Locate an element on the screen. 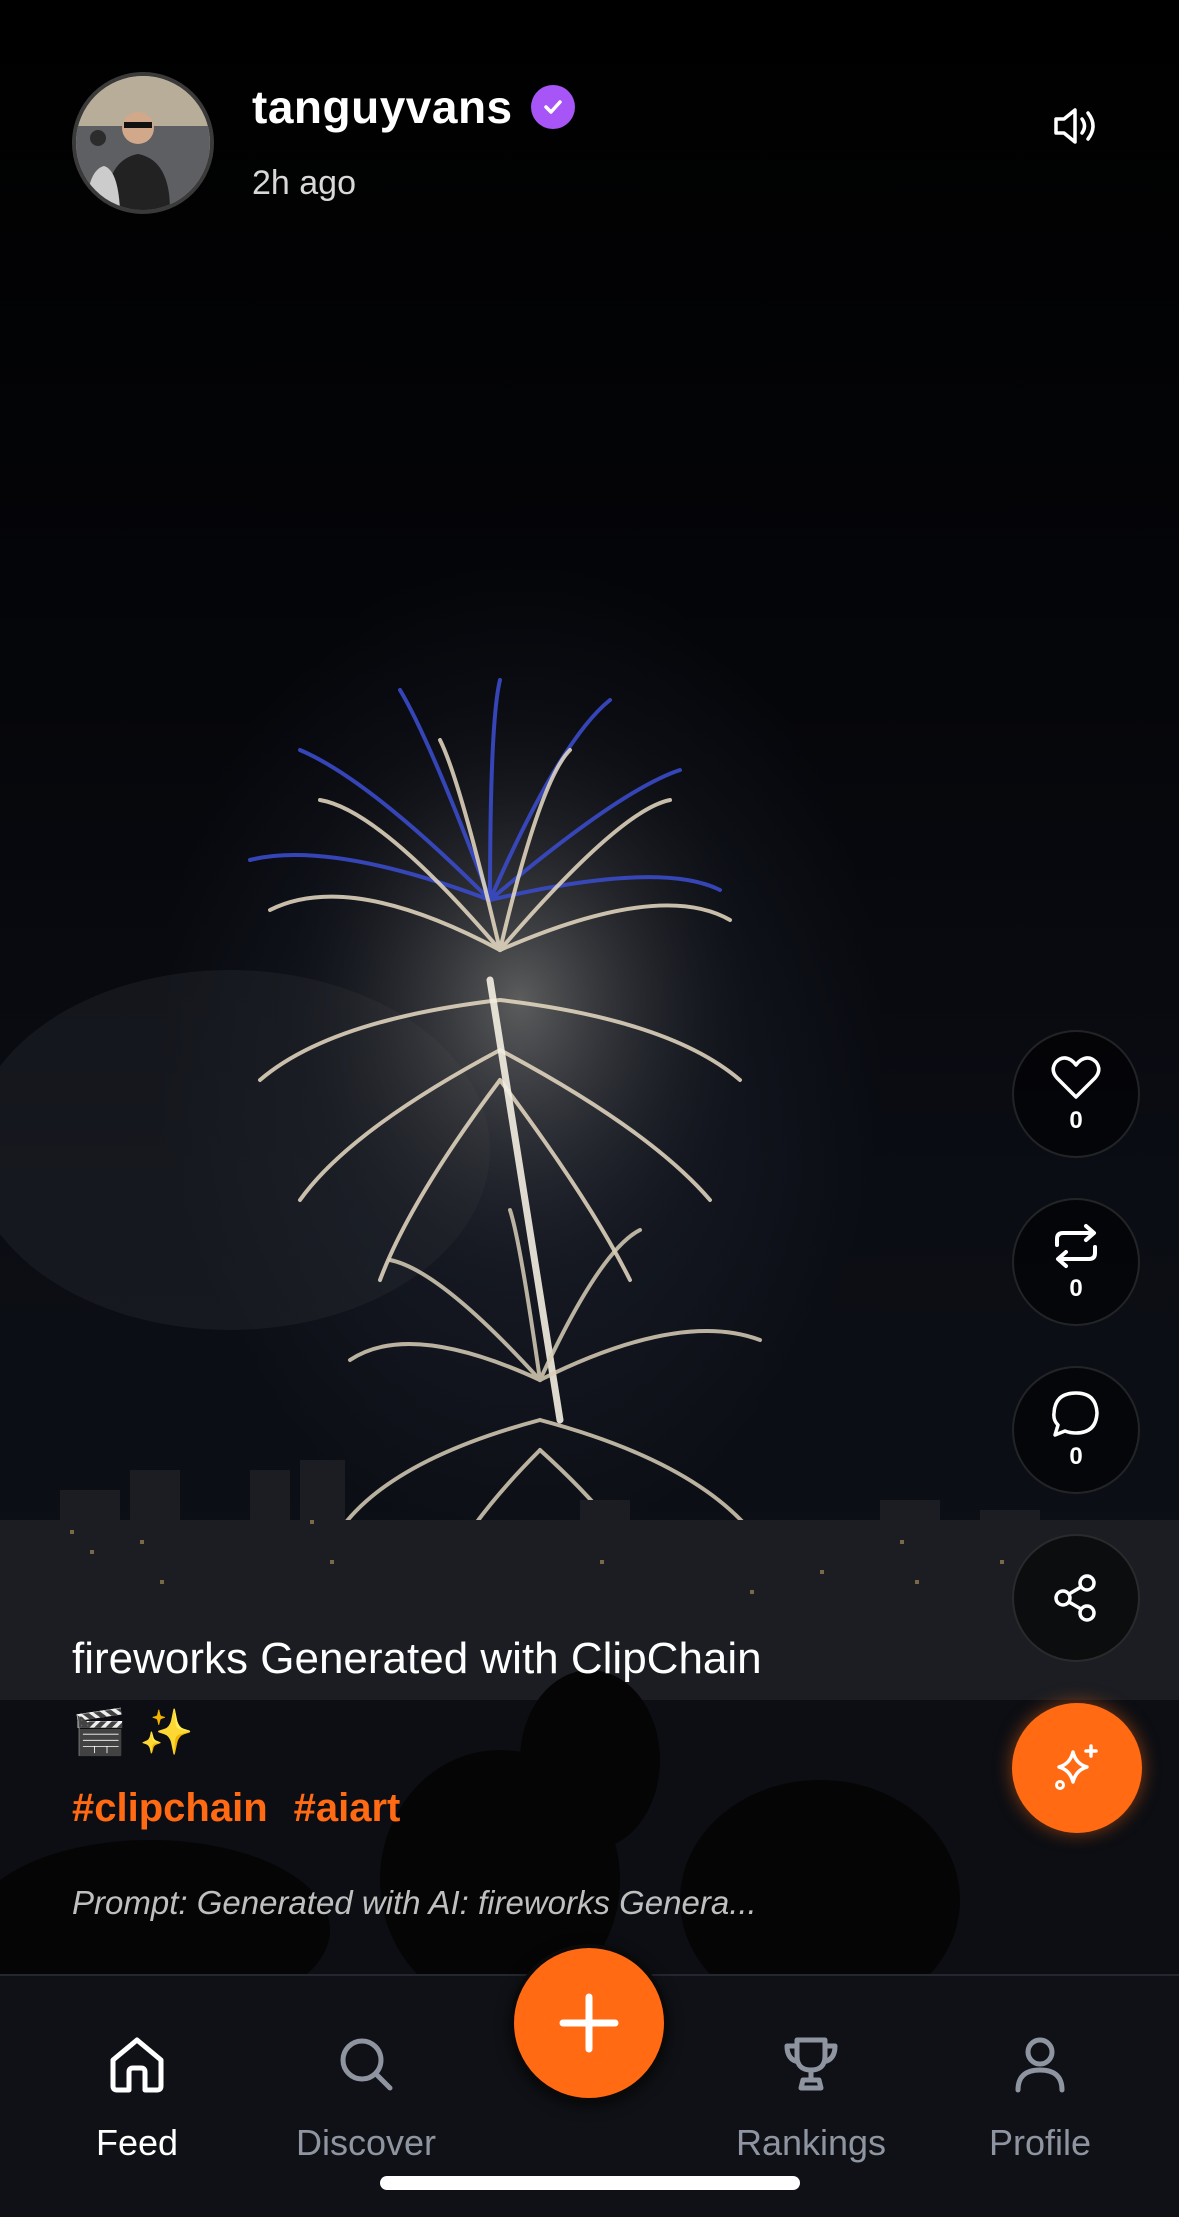  repost-button: 0 is located at coordinates (1076, 1262).